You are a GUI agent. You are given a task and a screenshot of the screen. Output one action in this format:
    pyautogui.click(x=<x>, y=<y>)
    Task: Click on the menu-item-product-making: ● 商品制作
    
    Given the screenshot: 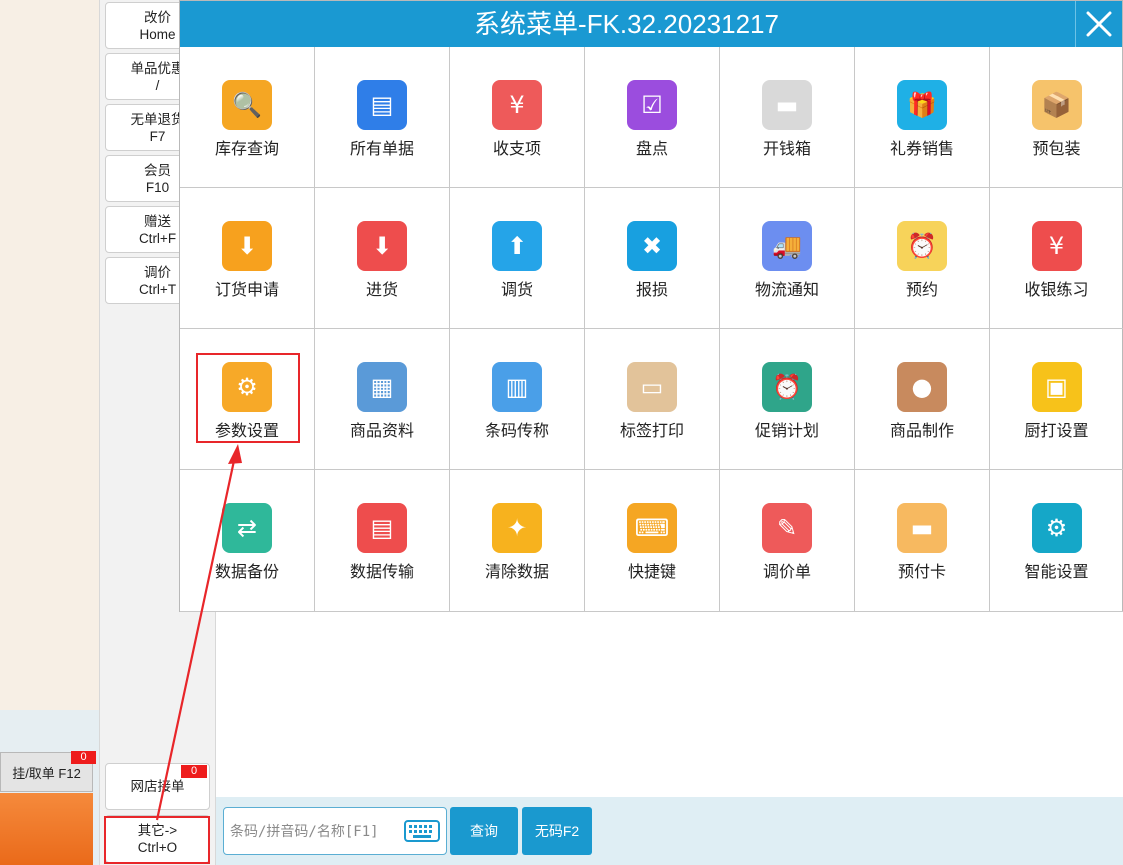 What is the action you would take?
    pyautogui.click(x=922, y=399)
    